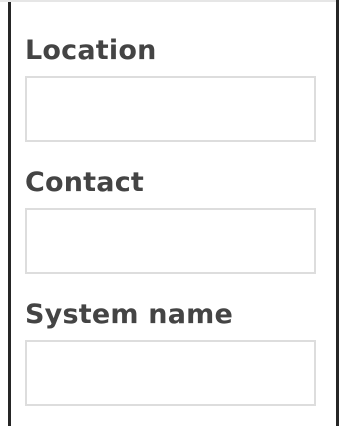 Image resolution: width=339 pixels, height=426 pixels. What do you see at coordinates (170, 241) in the screenshot?
I see `contact-input` at bounding box center [170, 241].